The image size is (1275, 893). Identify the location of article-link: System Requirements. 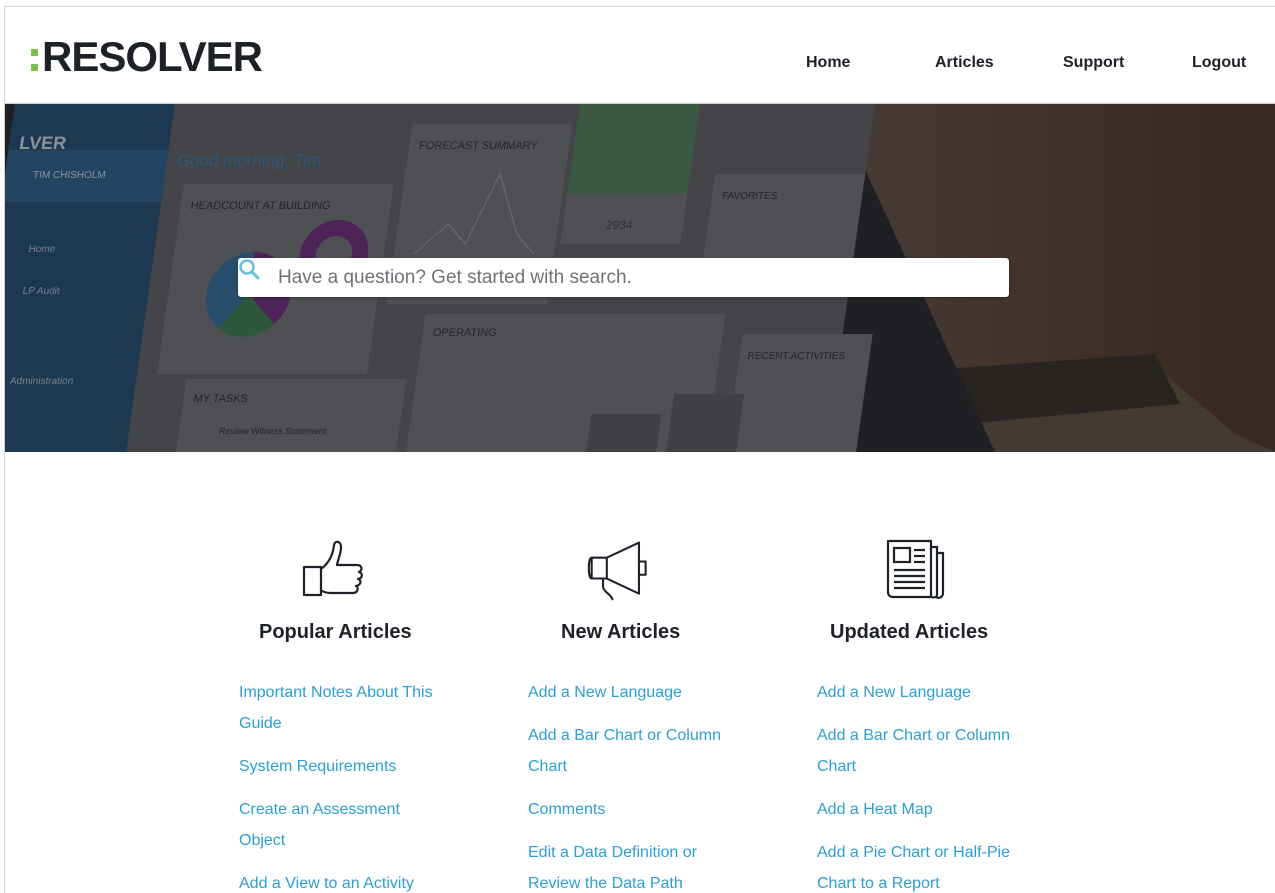
(339, 766).